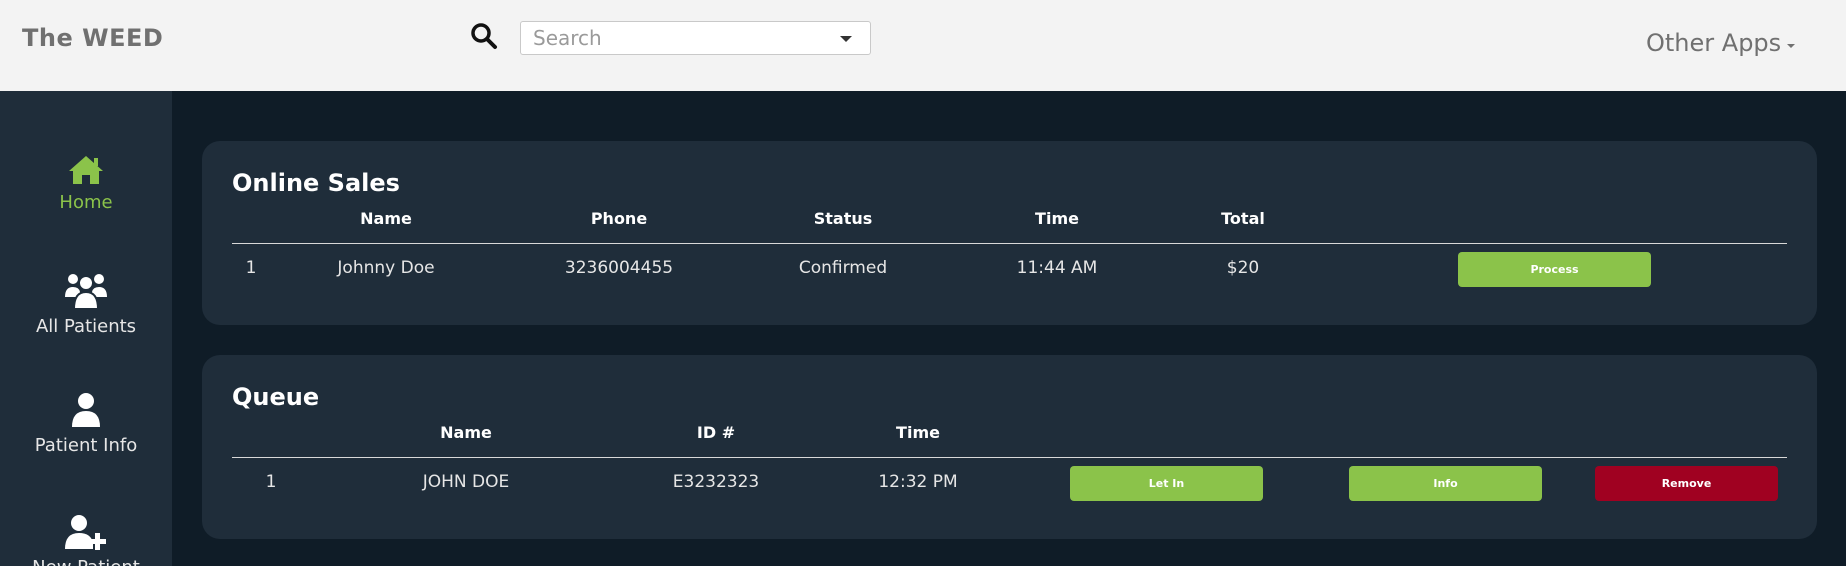  Describe the element at coordinates (1243, 268) in the screenshot. I see `cell-total: $20` at that location.